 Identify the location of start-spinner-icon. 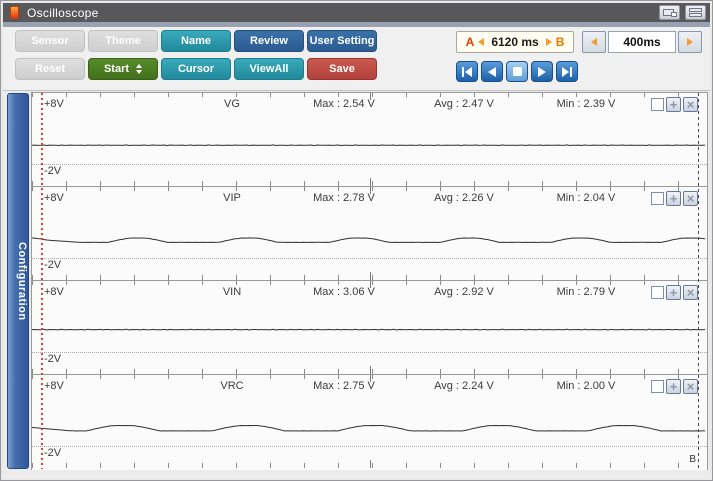
(139, 69).